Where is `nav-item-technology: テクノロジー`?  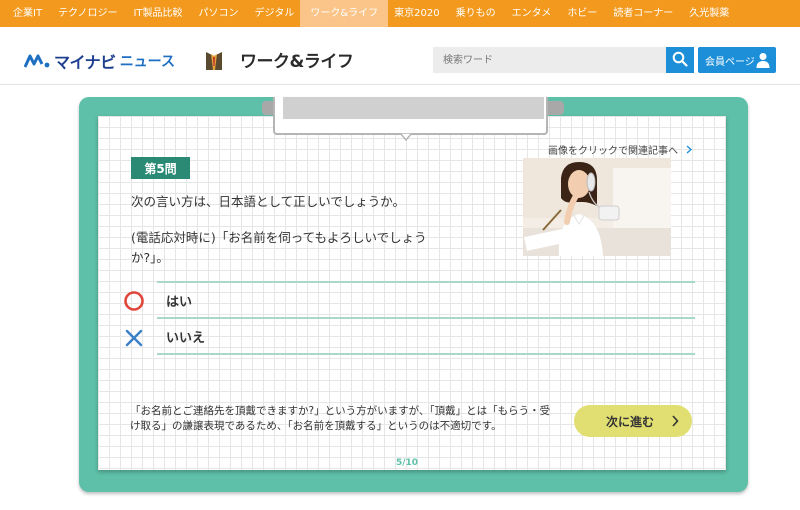
nav-item-technology: テクノロジー is located at coordinates (87, 13).